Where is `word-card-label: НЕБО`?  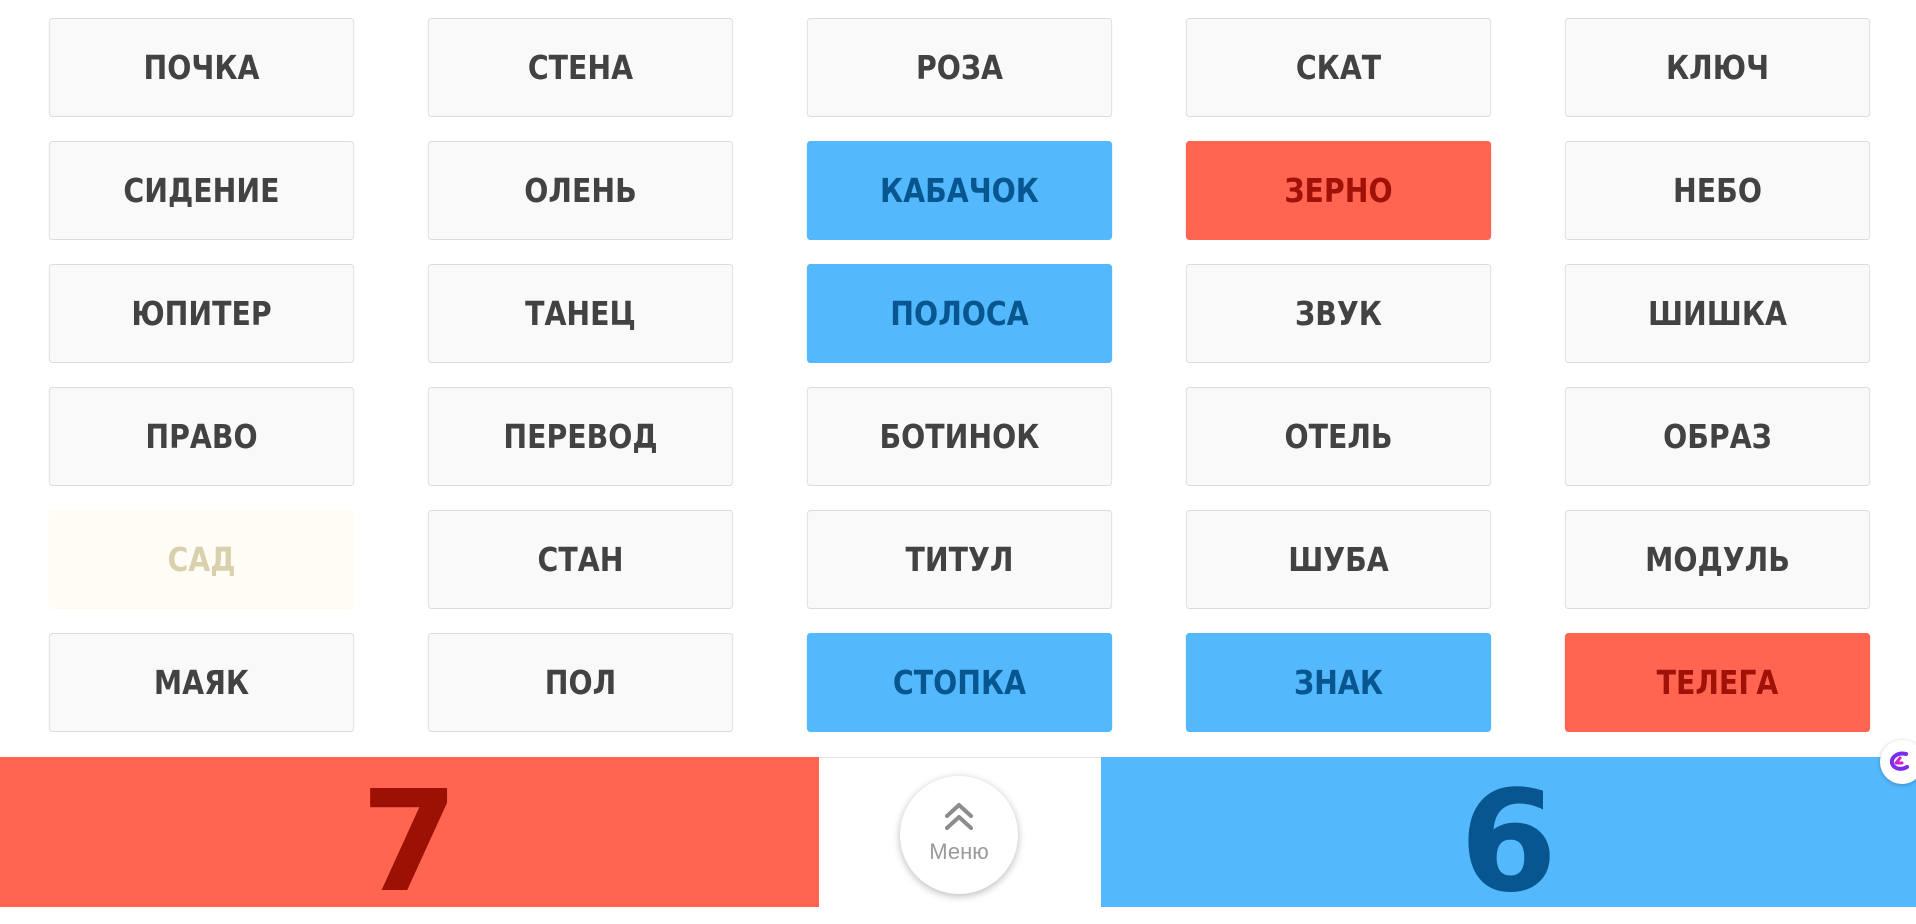 word-card-label: НЕБО is located at coordinates (1717, 190).